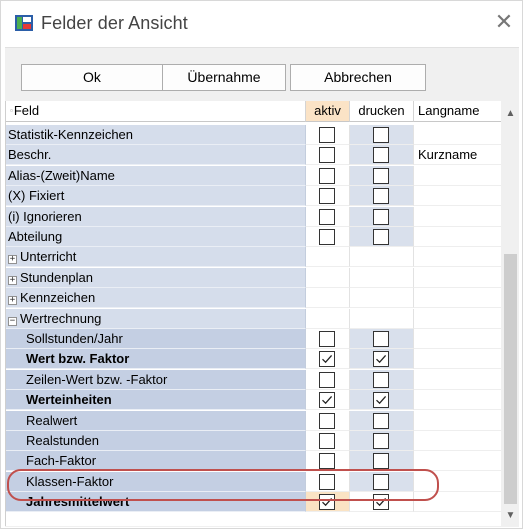  I want to click on scroll-up-icon: ▲, so click(510, 114).